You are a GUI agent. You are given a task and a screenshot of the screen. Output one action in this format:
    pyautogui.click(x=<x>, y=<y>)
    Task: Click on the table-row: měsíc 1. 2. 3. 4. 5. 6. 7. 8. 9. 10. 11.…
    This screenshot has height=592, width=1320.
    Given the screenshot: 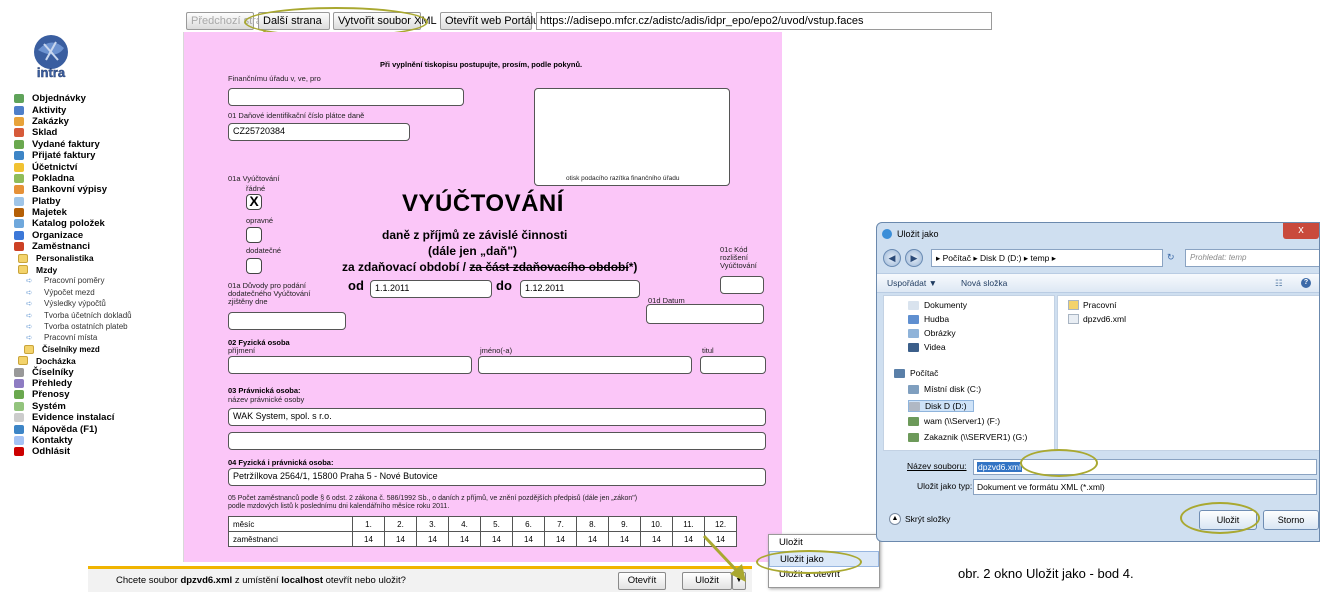 What is the action you would take?
    pyautogui.click(x=482, y=524)
    